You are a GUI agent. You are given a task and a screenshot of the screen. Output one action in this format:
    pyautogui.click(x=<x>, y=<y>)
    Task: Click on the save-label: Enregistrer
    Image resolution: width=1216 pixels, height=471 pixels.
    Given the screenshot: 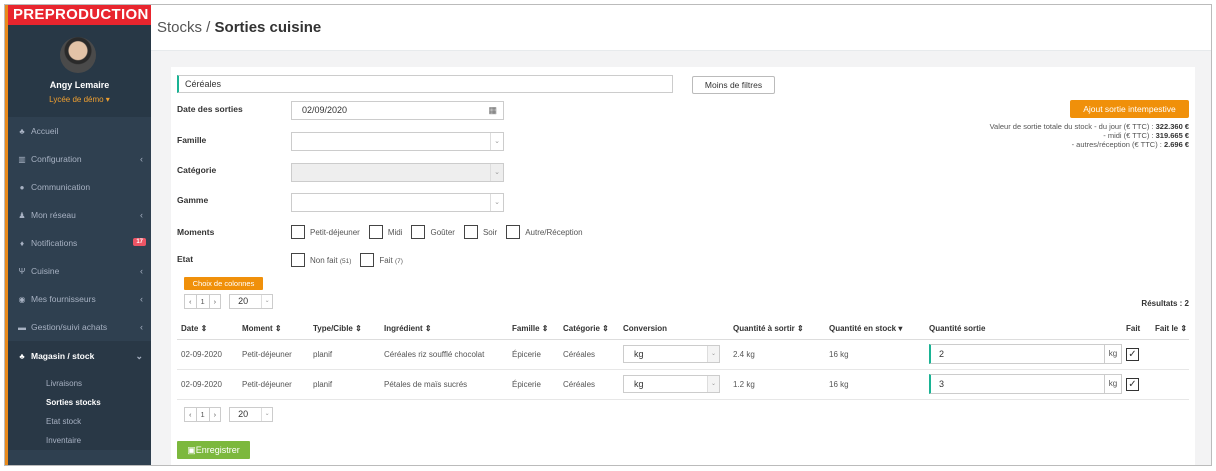 What is the action you would take?
    pyautogui.click(x=217, y=450)
    